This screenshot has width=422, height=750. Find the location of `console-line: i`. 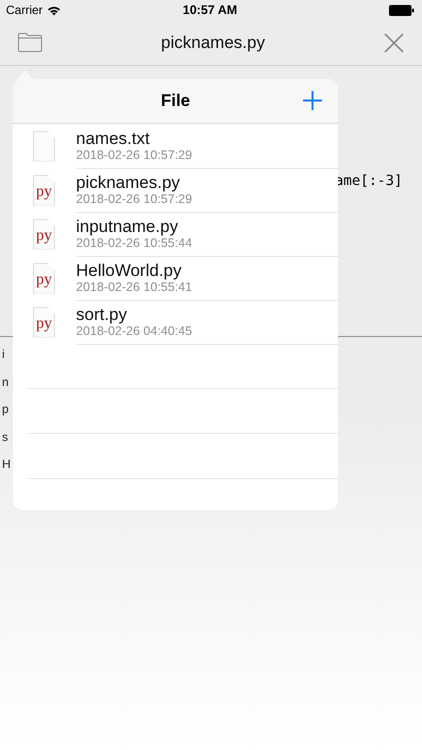

console-line: i is located at coordinates (3, 354).